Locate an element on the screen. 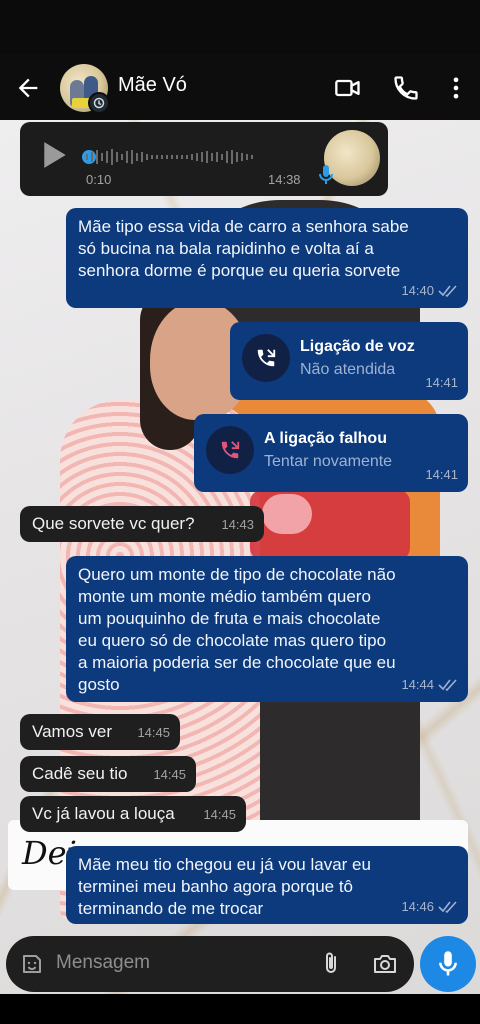  message-text-line: terminando de me trocar is located at coordinates (171, 908).